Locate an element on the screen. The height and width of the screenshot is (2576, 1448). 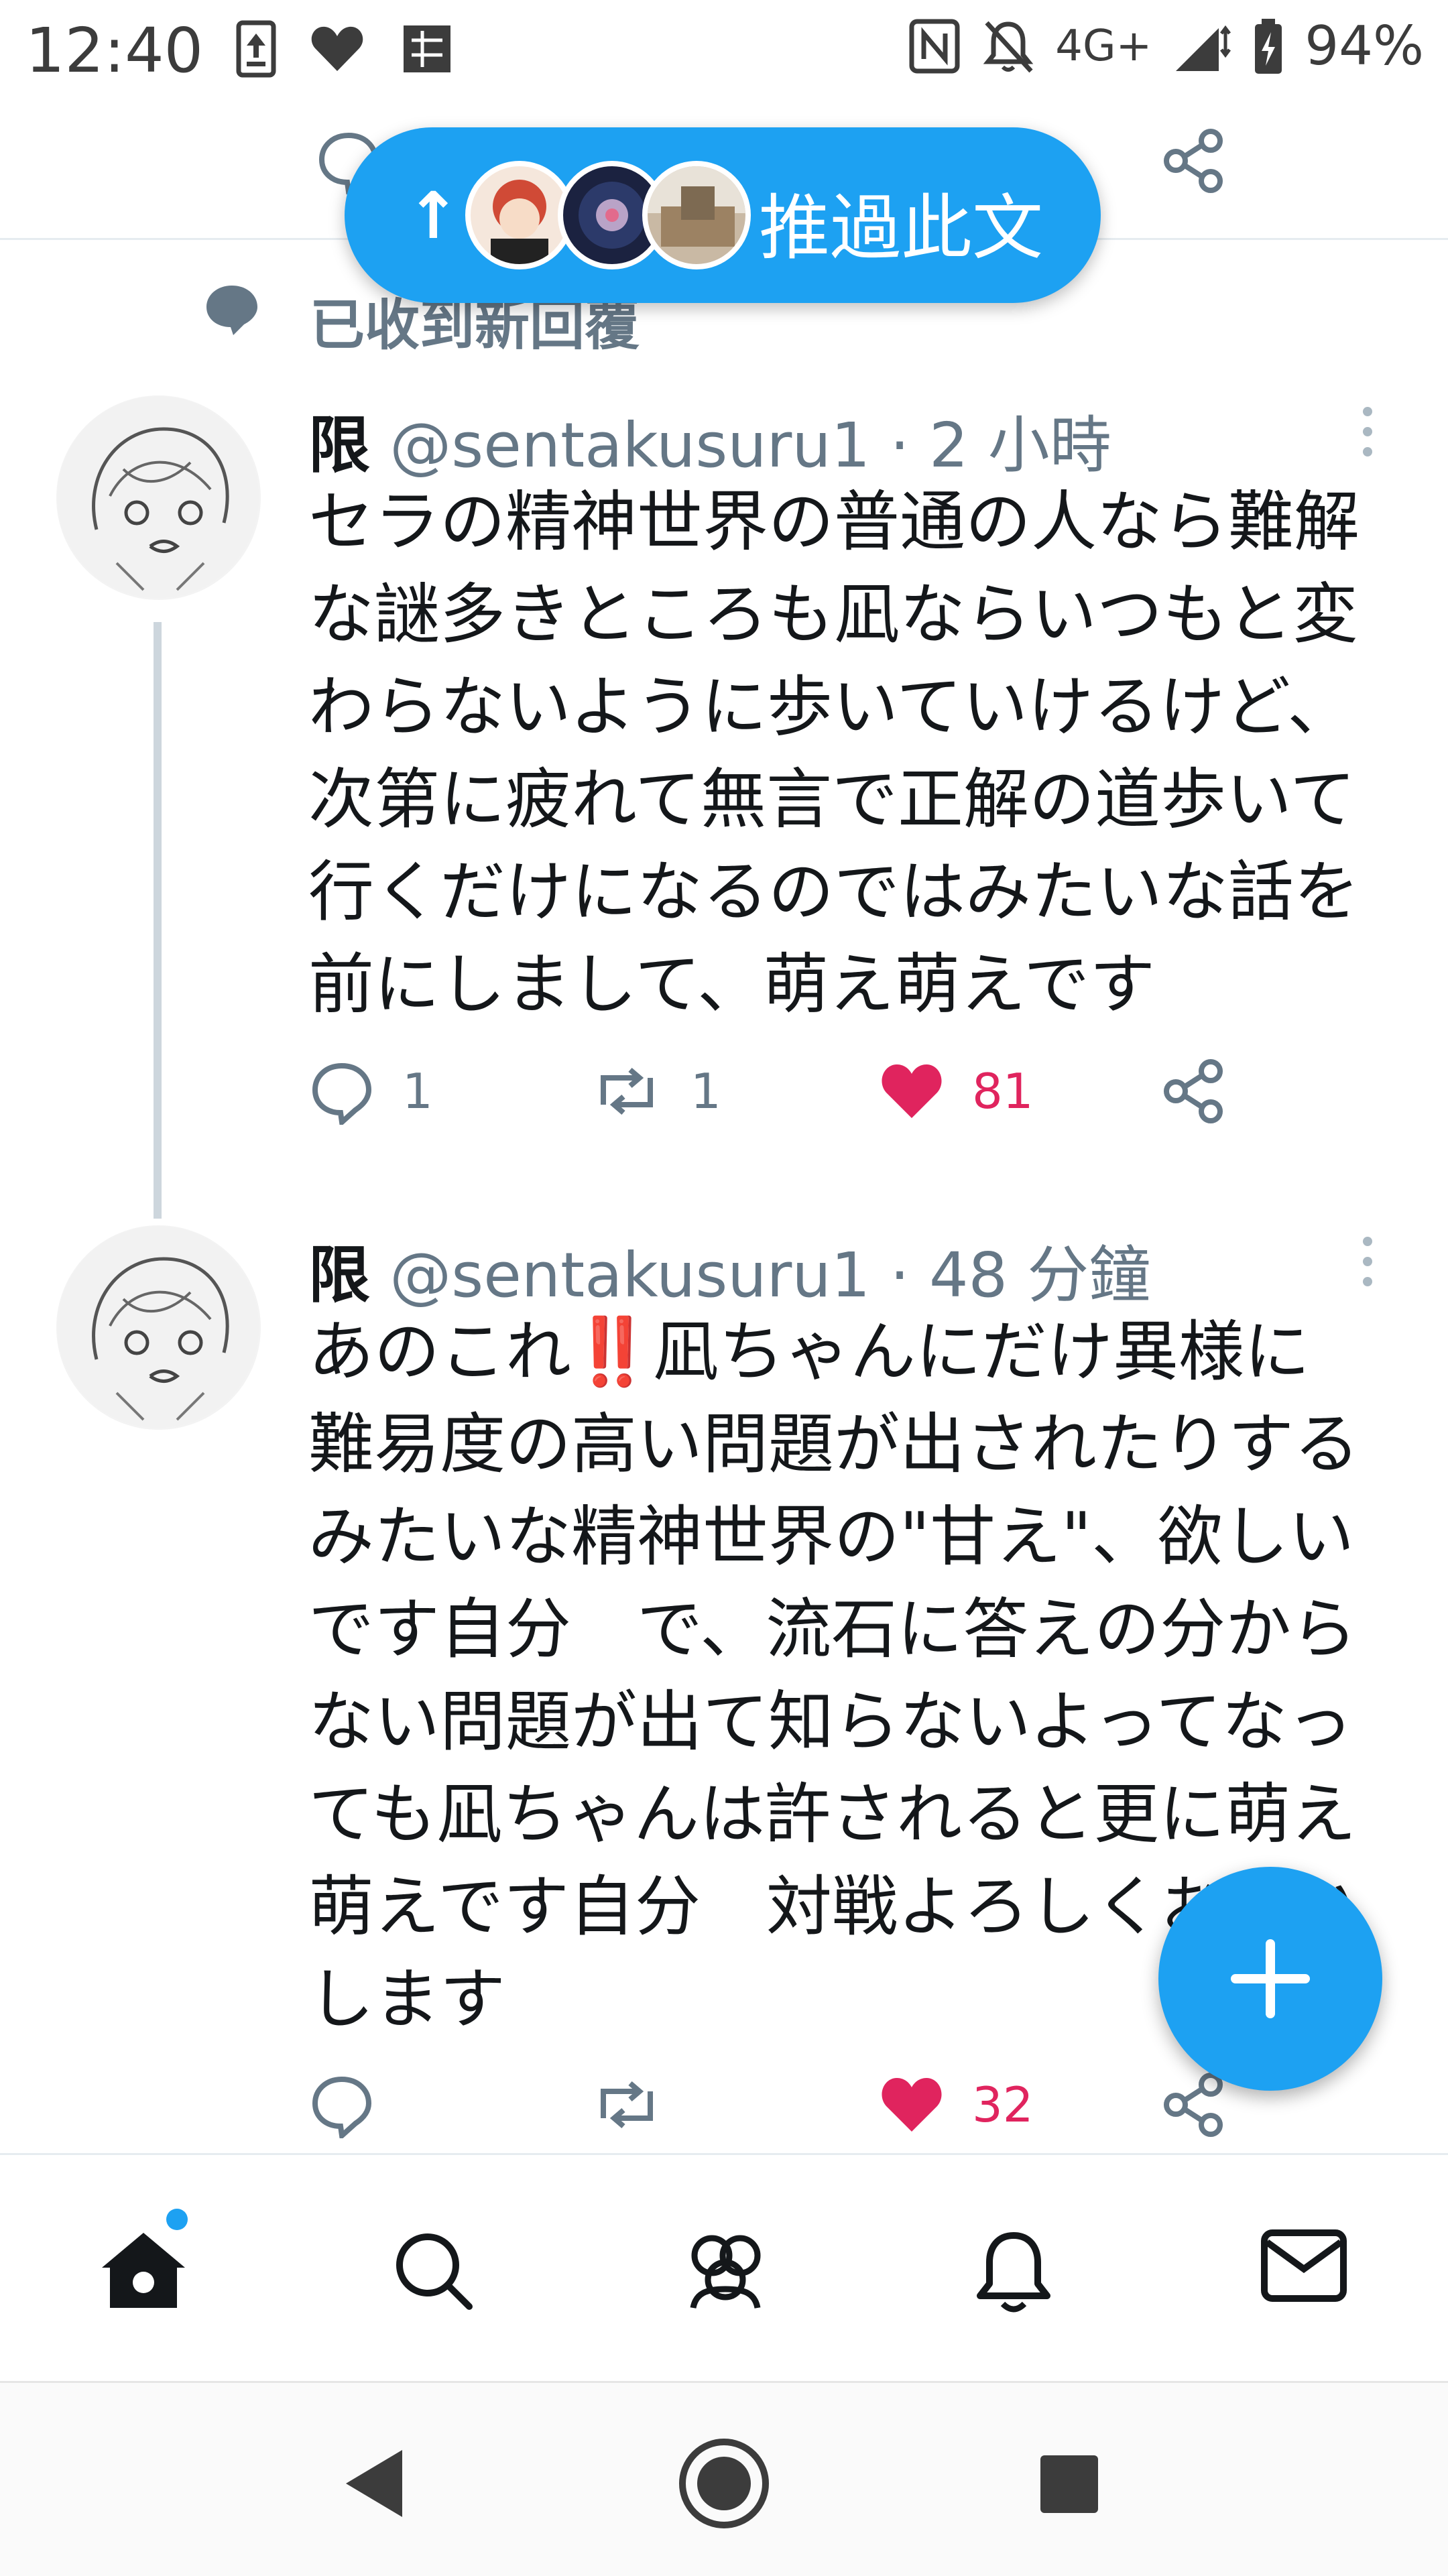
tweet-timestamp: · 48 分鐘 is located at coordinates (1021, 1275).